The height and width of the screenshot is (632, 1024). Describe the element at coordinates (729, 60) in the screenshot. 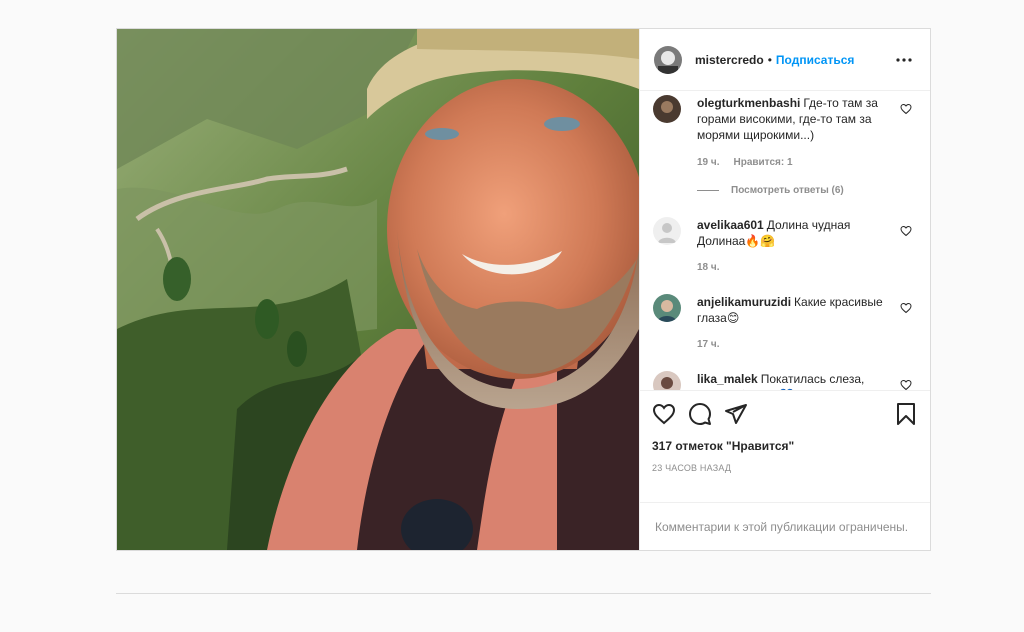

I see `author-username: mistercredo` at that location.